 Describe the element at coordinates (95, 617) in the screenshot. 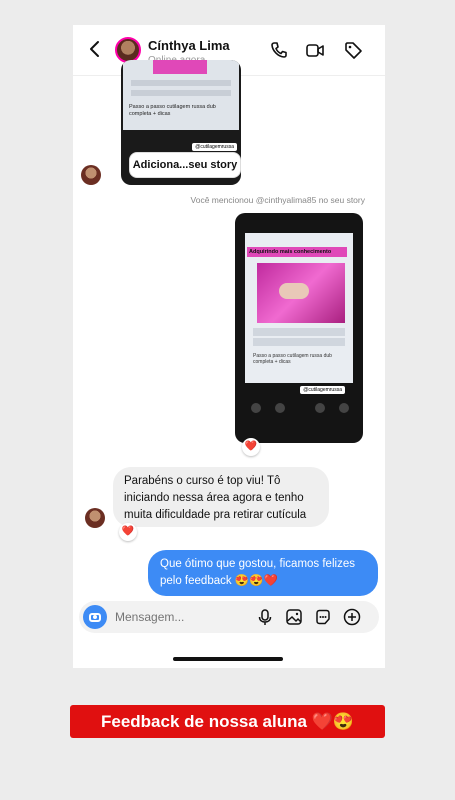

I see `camera-icon` at that location.